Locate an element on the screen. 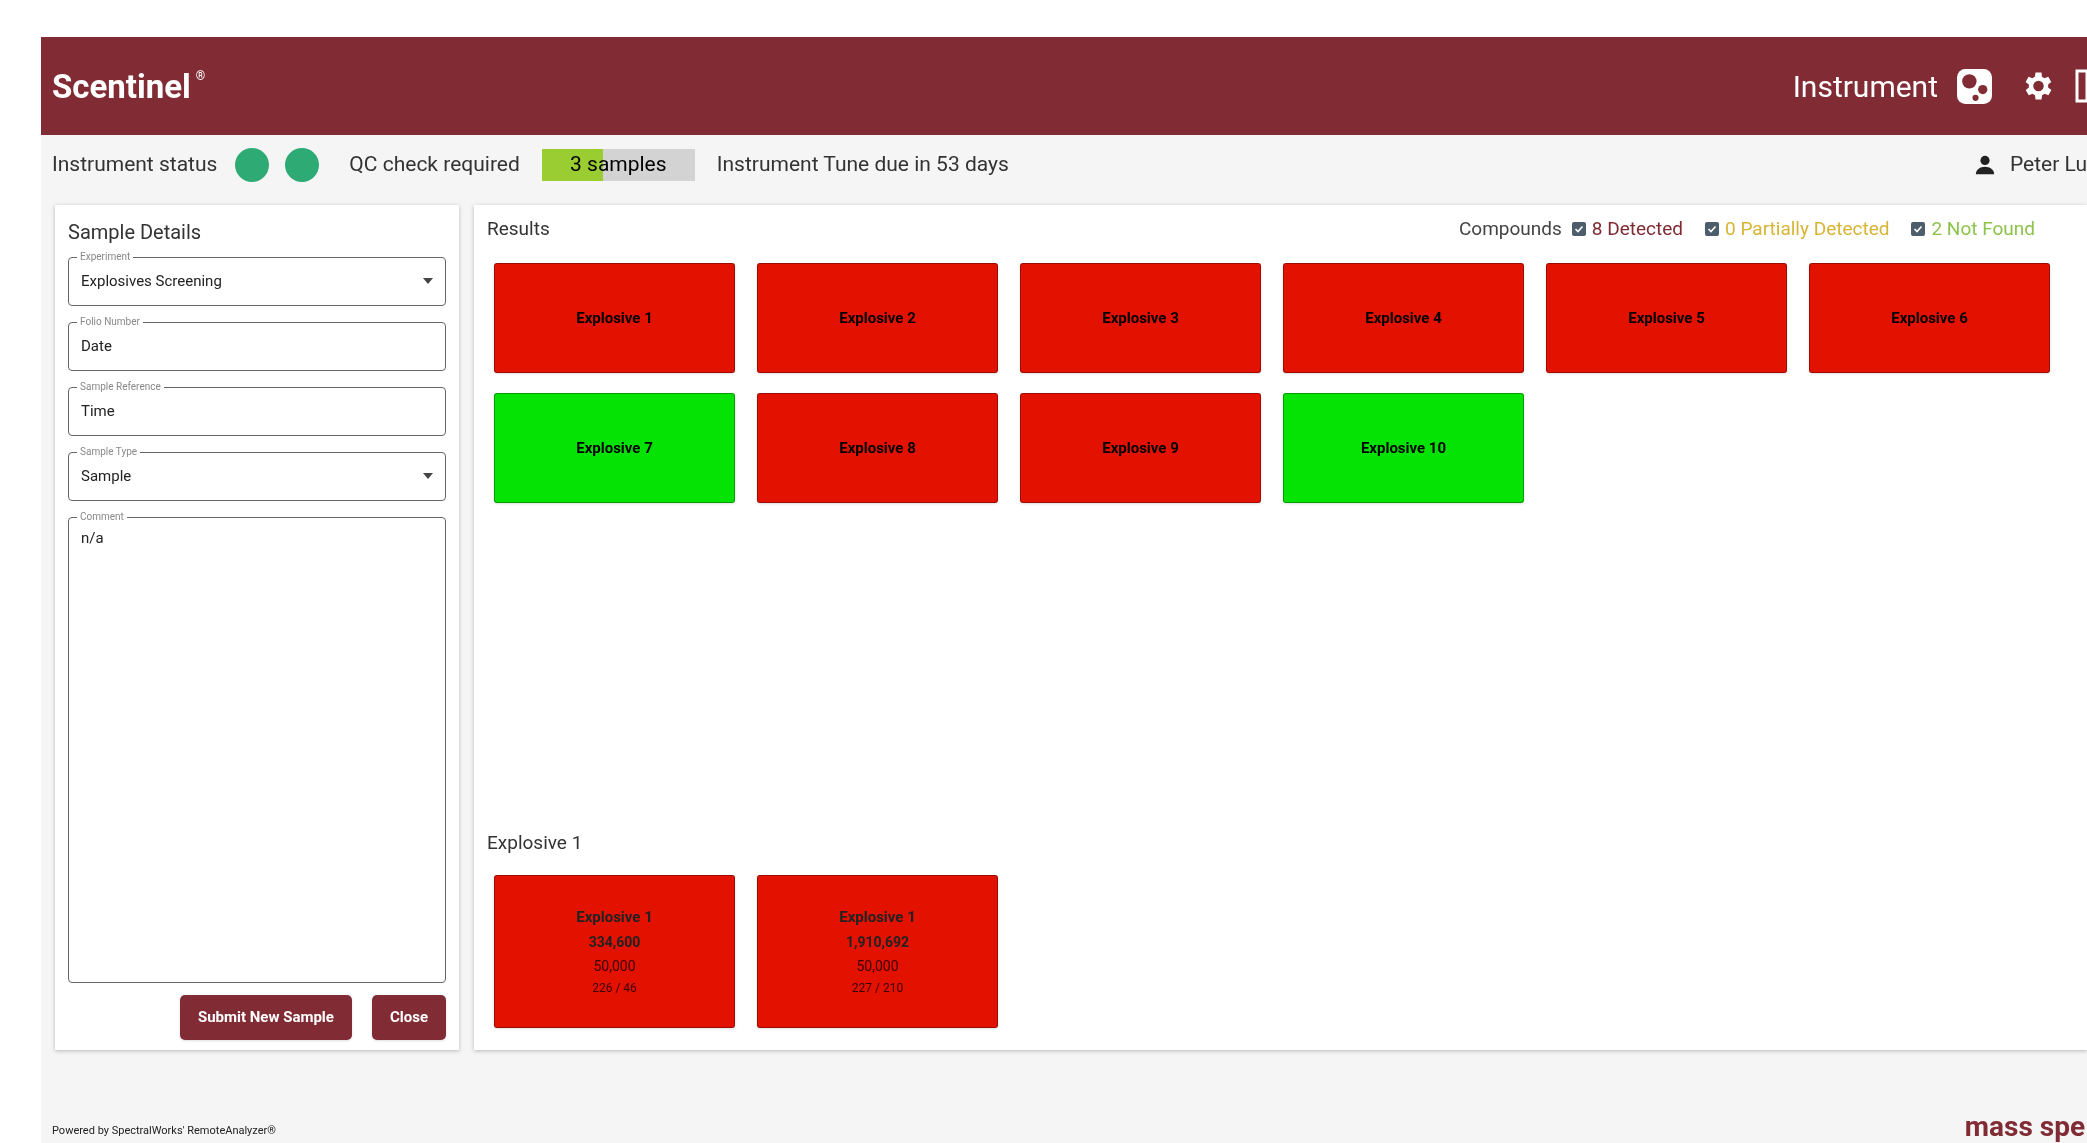 This screenshot has width=2087, height=1143. field-label: Experiment is located at coordinates (105, 257).